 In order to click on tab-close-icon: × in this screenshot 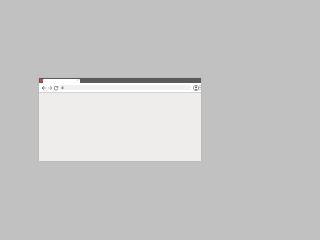, I will do `click(77, 80)`.